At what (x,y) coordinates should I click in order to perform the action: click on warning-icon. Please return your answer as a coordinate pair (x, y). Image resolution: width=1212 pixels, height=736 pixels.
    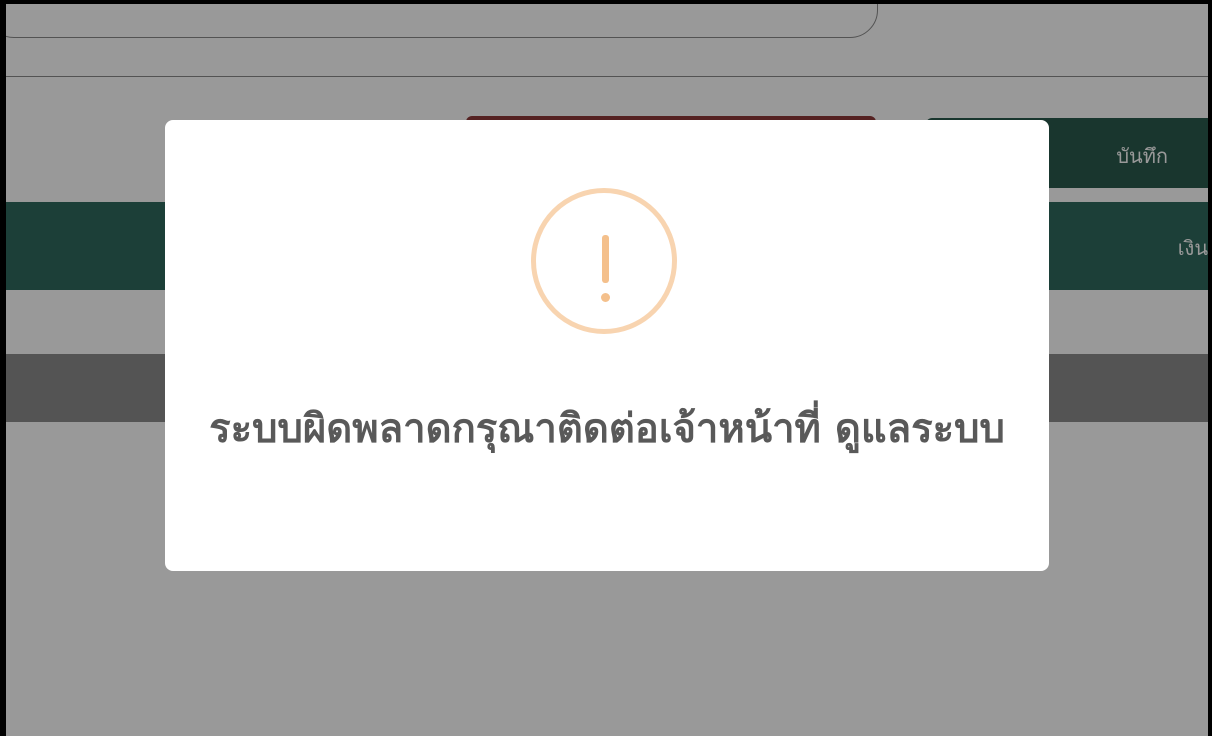
    Looking at the image, I should click on (604, 261).